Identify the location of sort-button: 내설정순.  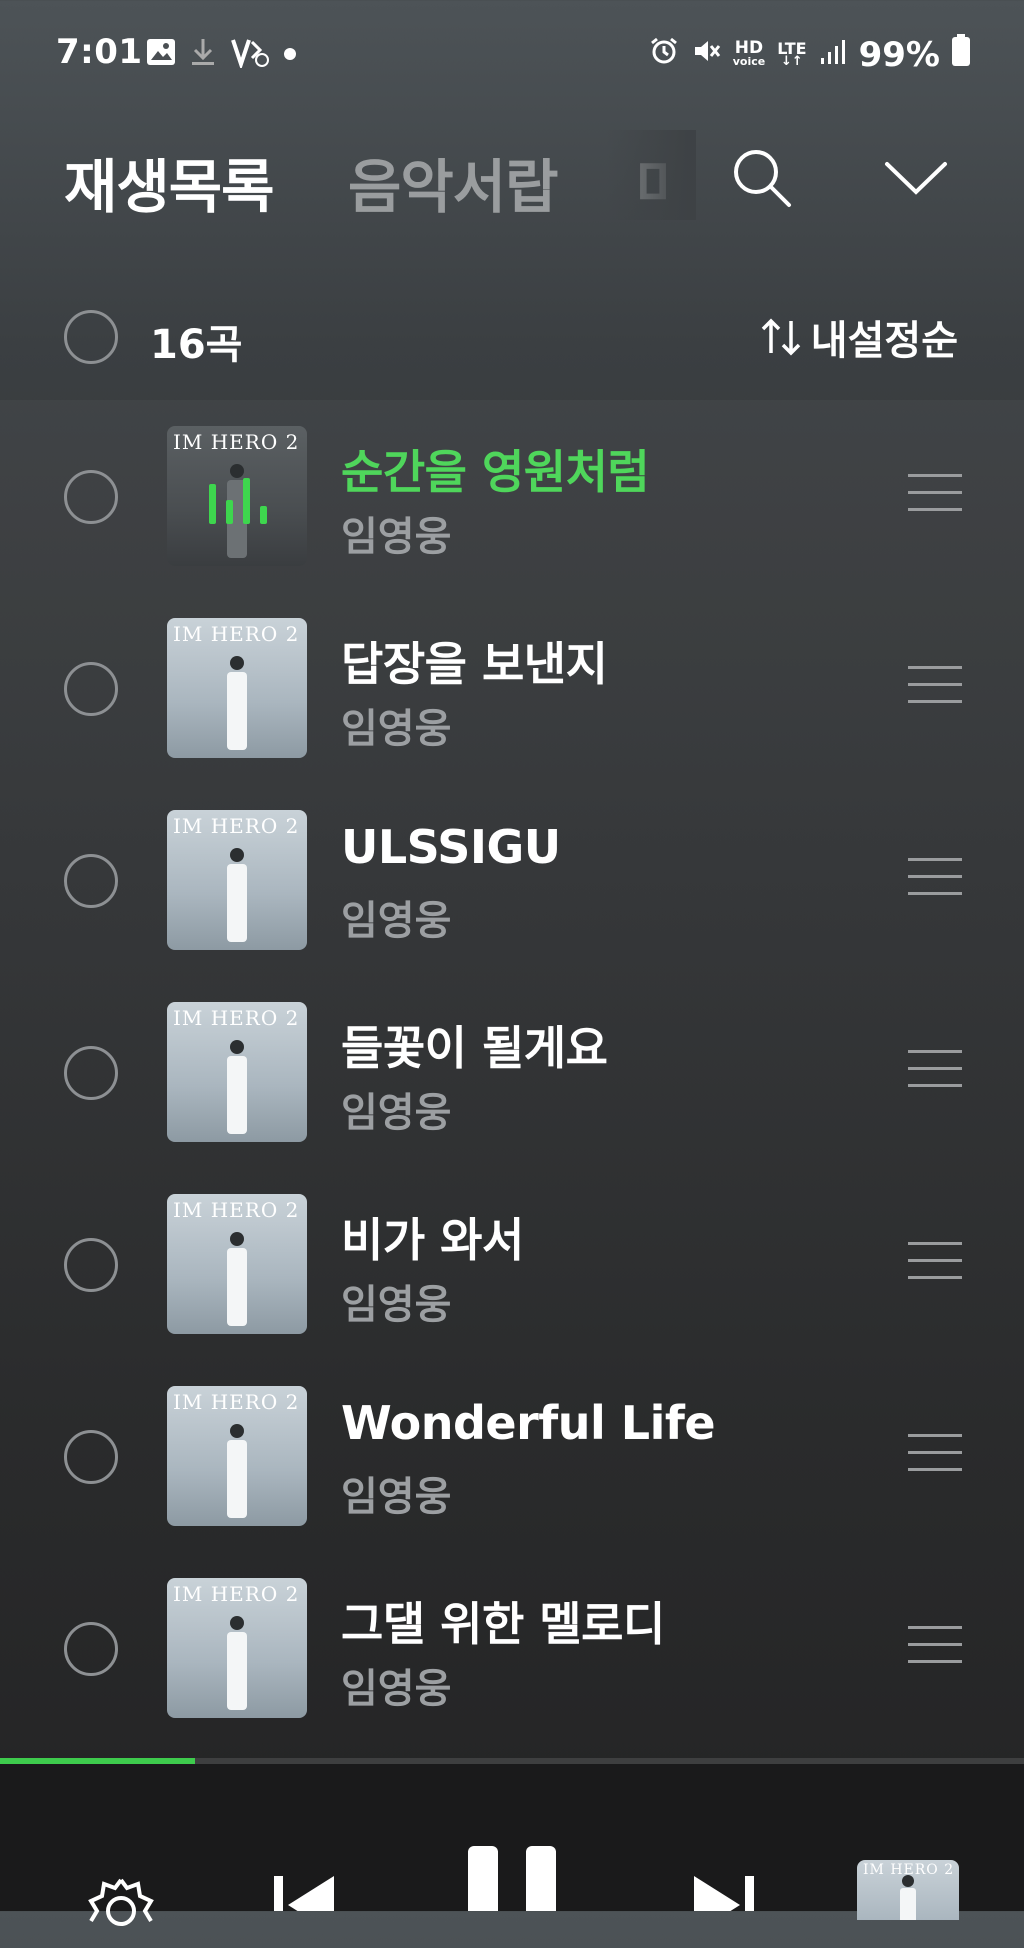
(858, 337).